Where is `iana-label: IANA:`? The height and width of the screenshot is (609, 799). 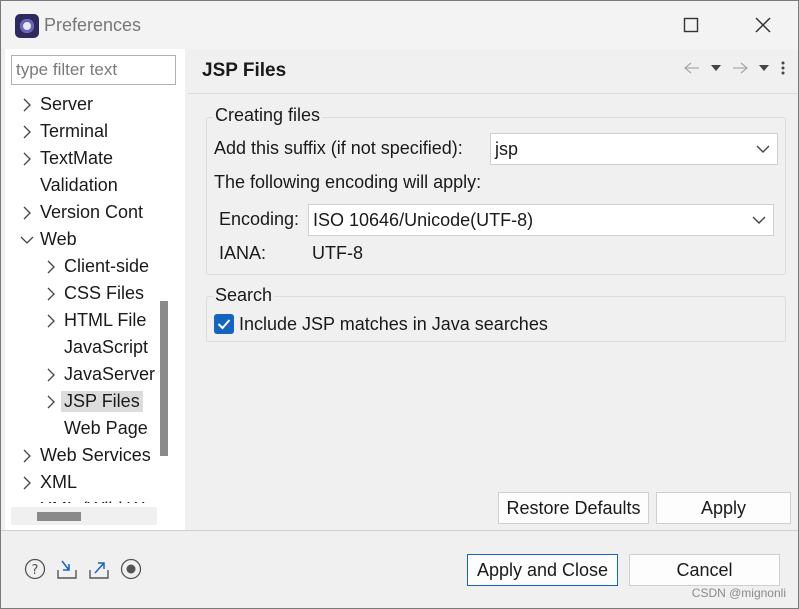 iana-label: IANA: is located at coordinates (243, 253).